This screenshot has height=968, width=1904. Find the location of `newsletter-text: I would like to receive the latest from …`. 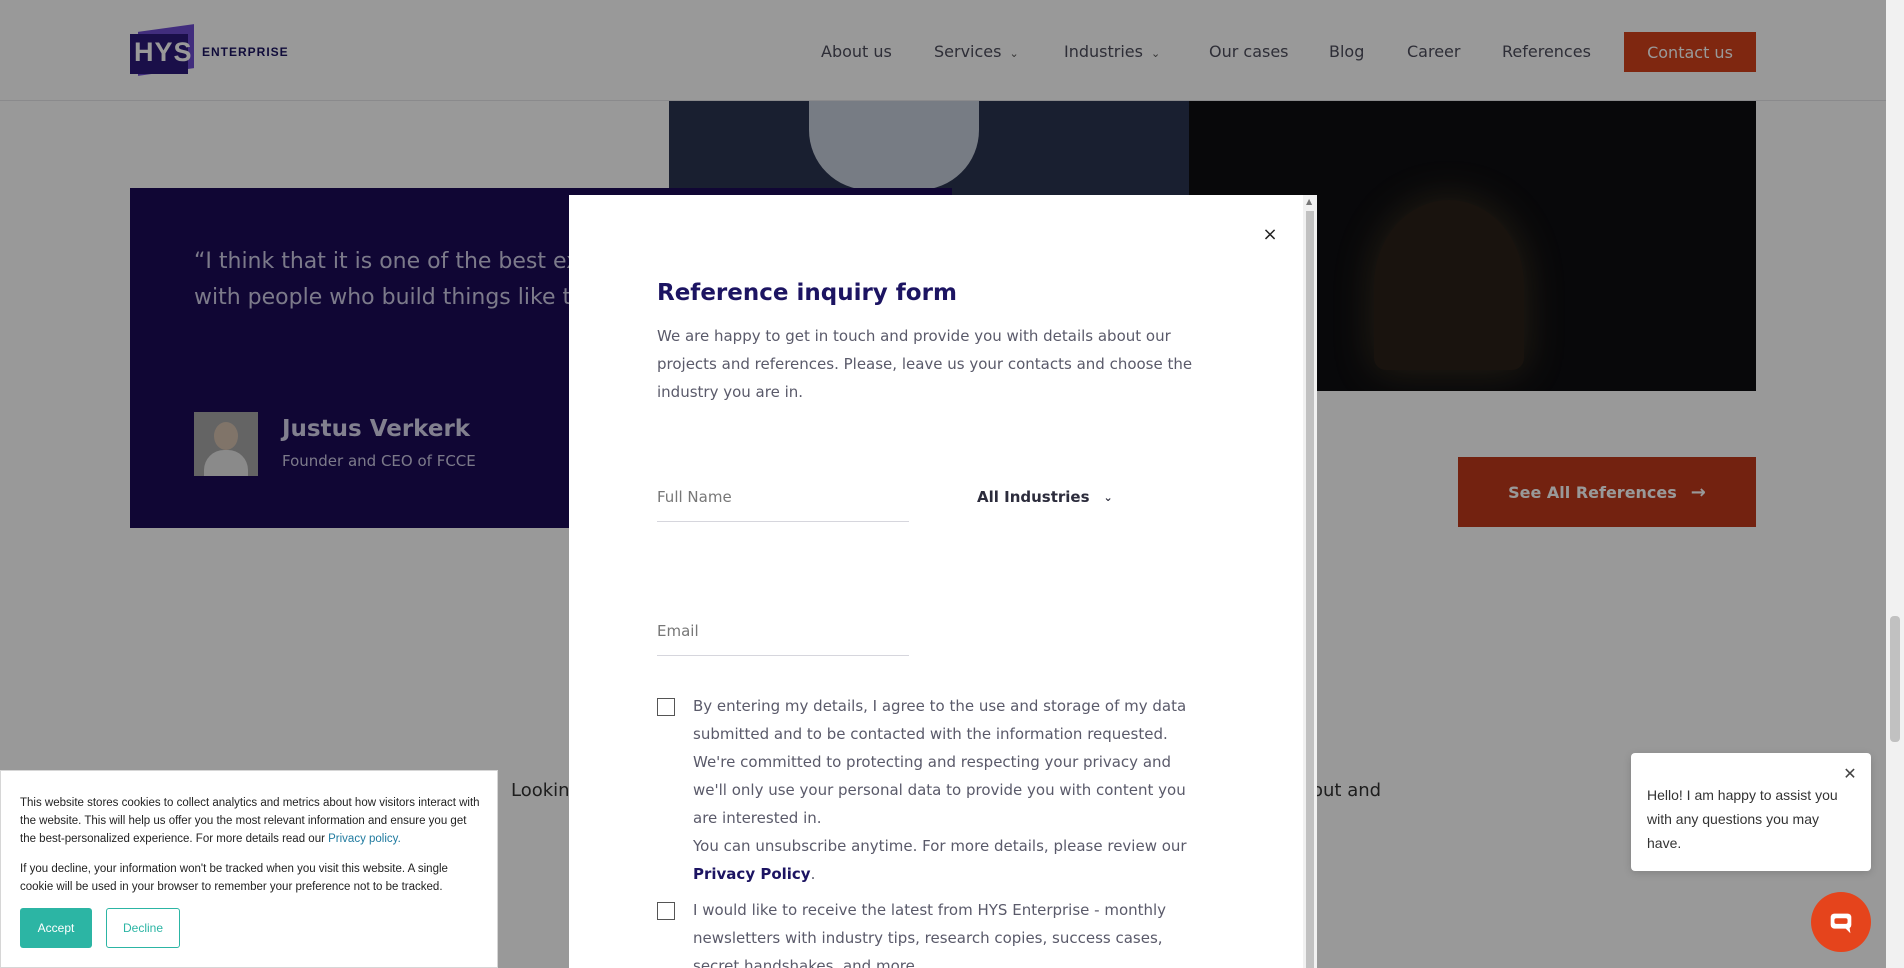

newsletter-text: I would like to receive the latest from … is located at coordinates (930, 934).